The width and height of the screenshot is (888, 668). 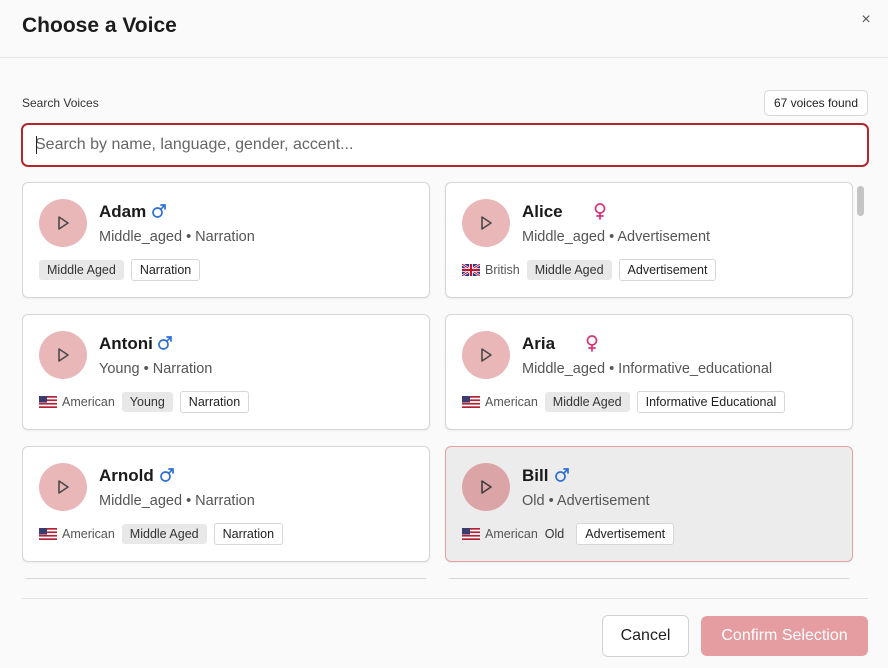 I want to click on voice-tags: American Middle Aged Narration, so click(x=161, y=534).